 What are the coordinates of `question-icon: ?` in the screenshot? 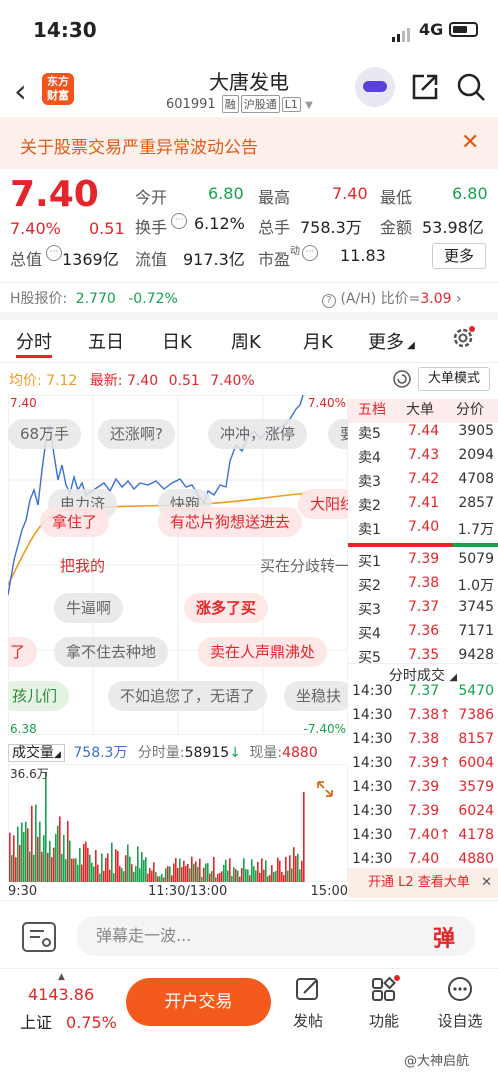 It's located at (329, 301).